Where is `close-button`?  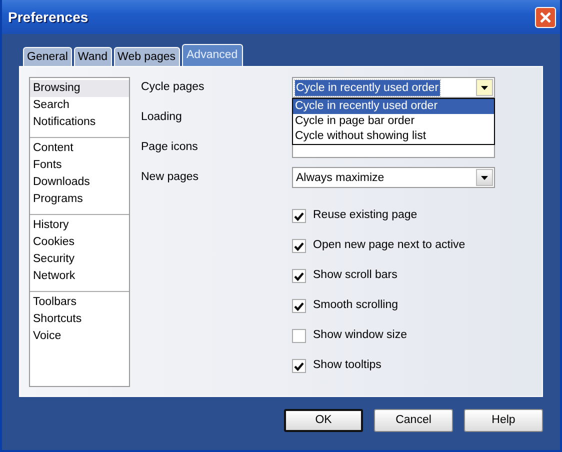
close-button is located at coordinates (545, 17).